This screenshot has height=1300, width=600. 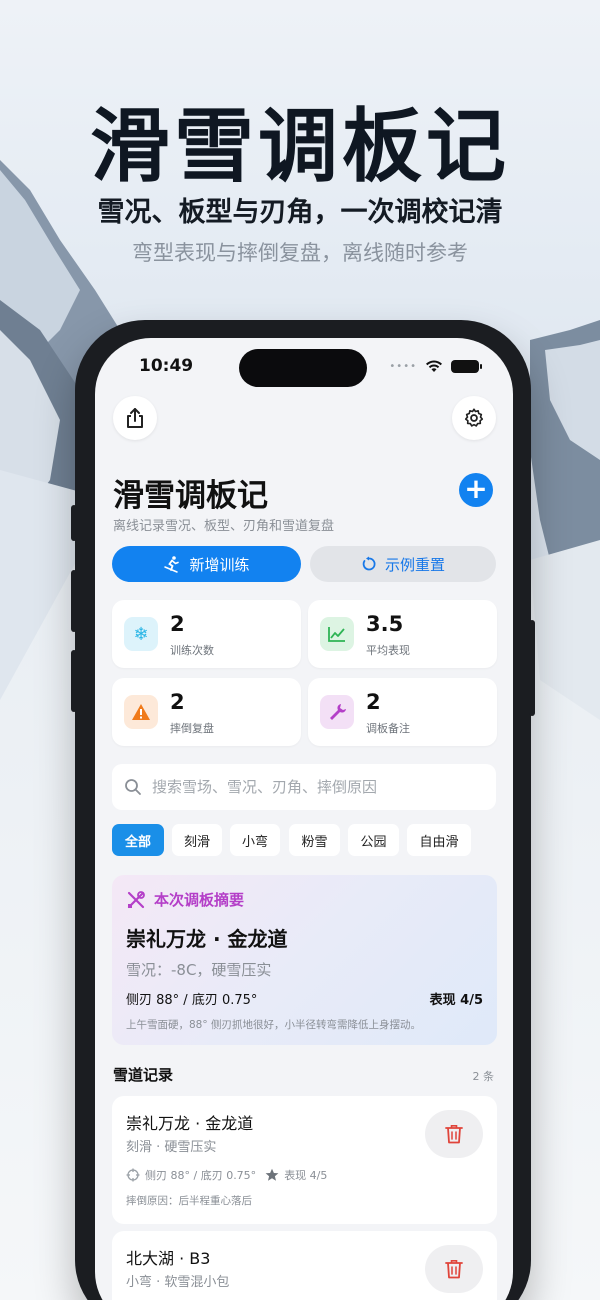 I want to click on record-edge-angles: 侧刃 88° / 底刃 0.75°, so click(x=201, y=1175).